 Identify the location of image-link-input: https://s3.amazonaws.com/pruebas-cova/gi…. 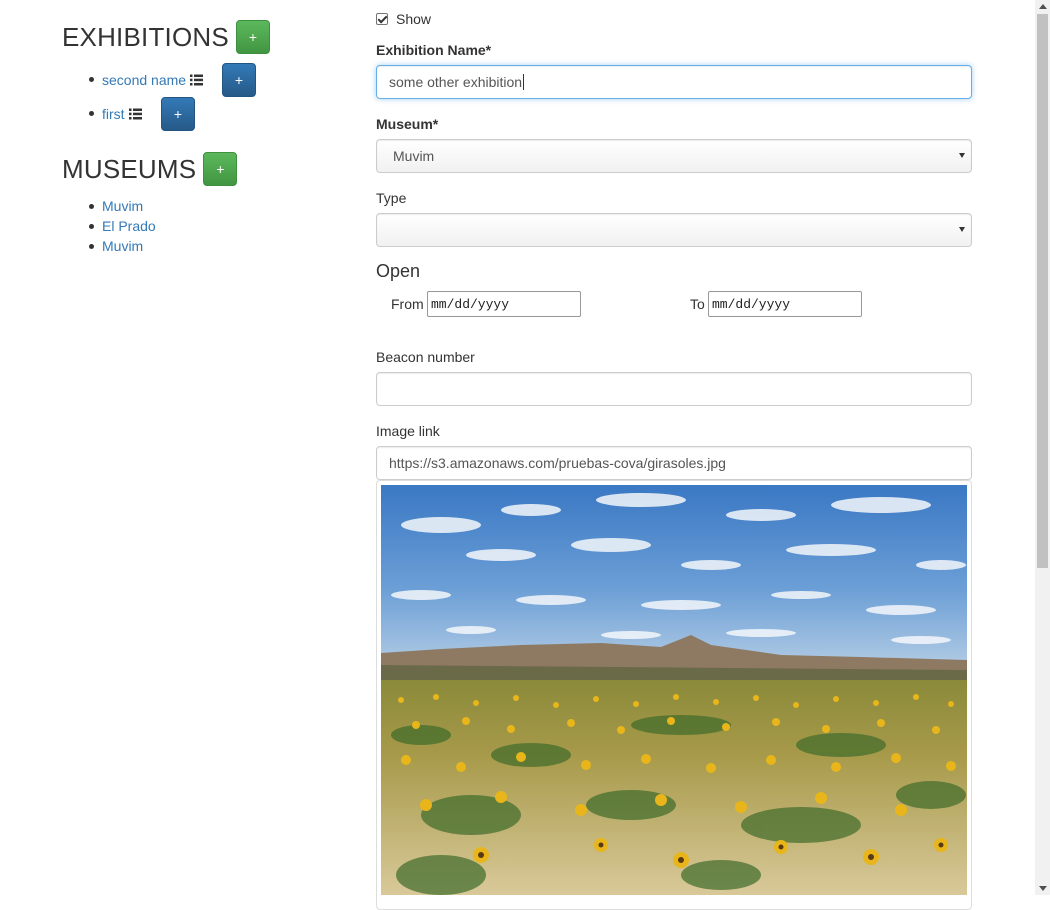
(674, 463).